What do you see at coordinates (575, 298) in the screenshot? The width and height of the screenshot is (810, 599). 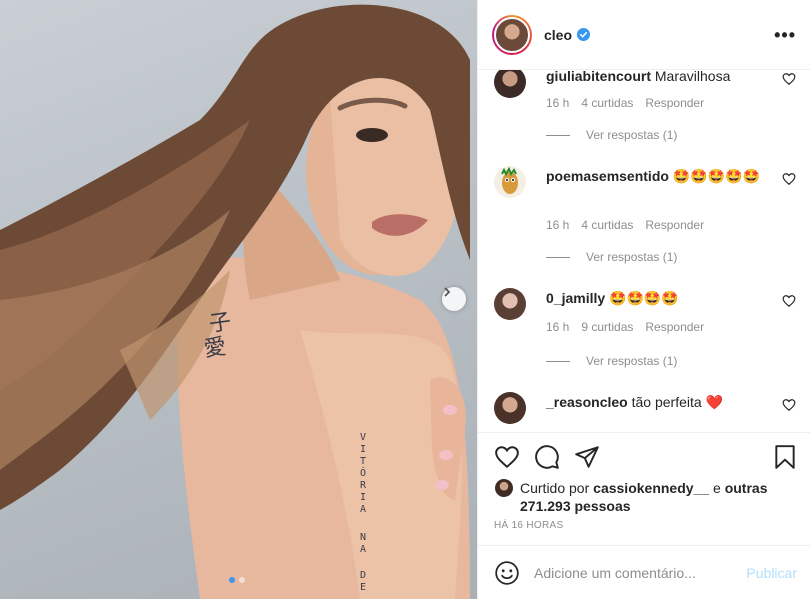 I see `comment-username: 0_jamilly` at bounding box center [575, 298].